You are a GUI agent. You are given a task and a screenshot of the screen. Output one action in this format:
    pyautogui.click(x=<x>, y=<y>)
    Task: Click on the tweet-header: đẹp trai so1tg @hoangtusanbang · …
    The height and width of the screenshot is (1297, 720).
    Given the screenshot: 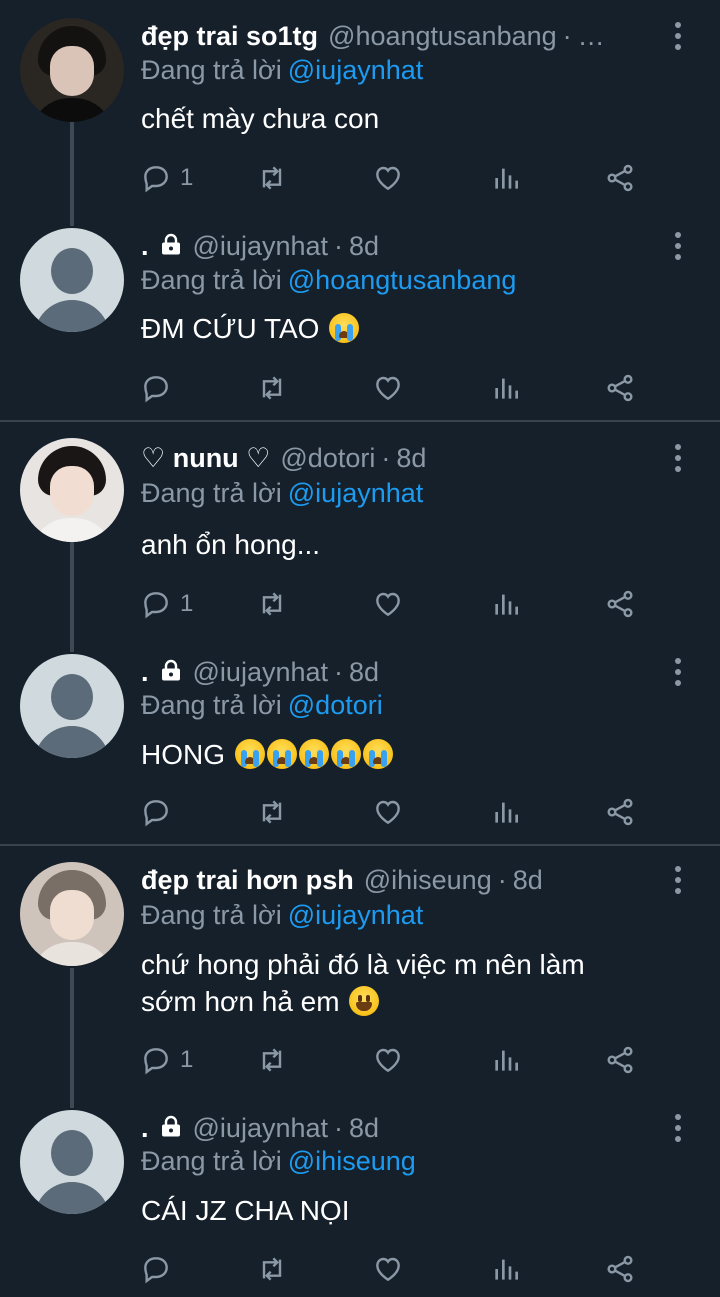 What is the action you would take?
    pyautogui.click(x=401, y=36)
    